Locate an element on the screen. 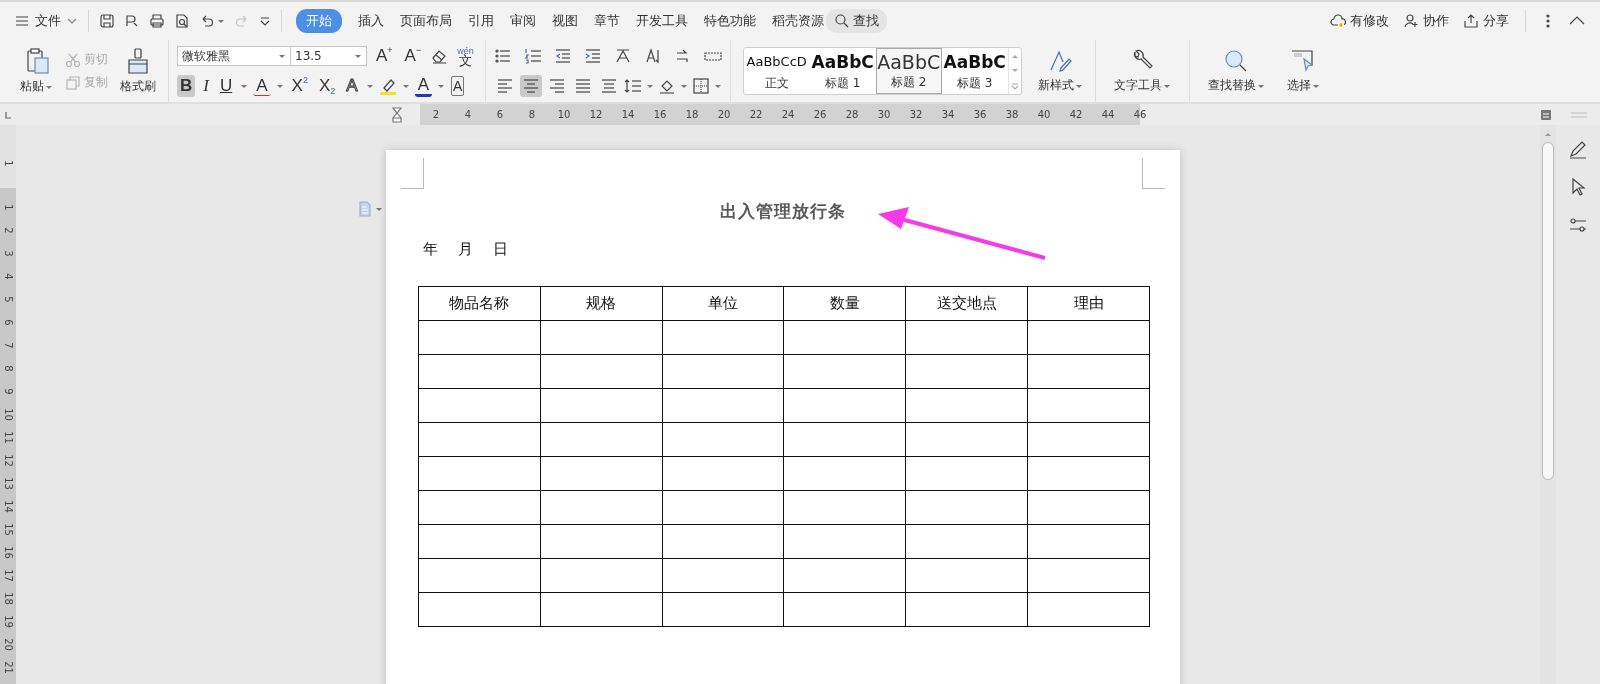 This screenshot has height=684, width=1600. decrease-indent-icon is located at coordinates (562, 56).